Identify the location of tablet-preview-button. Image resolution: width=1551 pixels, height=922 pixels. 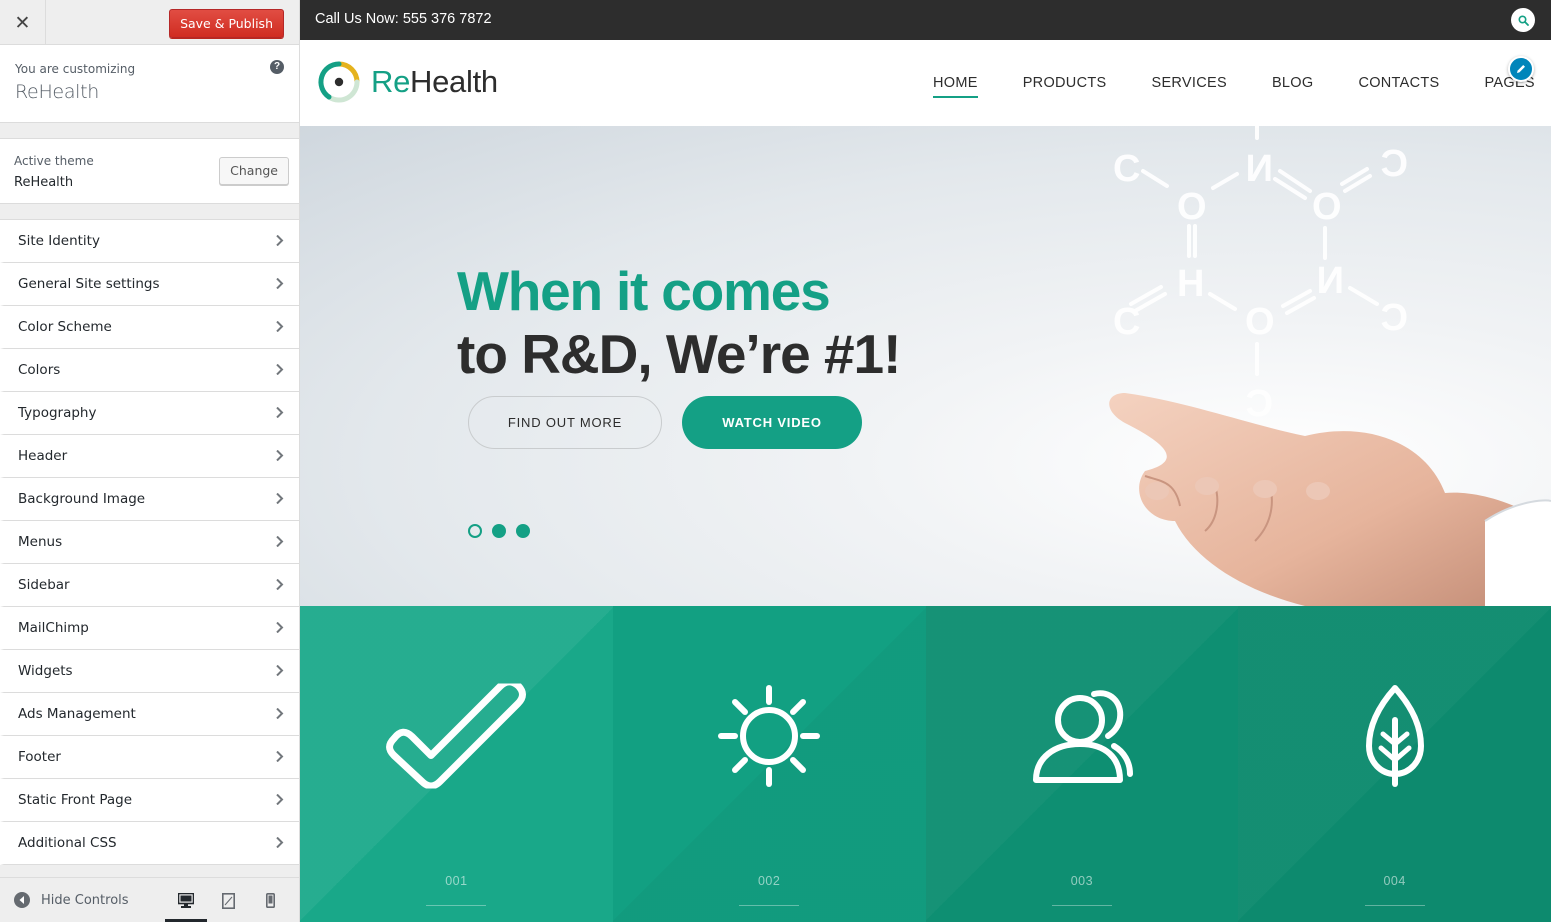
(228, 900).